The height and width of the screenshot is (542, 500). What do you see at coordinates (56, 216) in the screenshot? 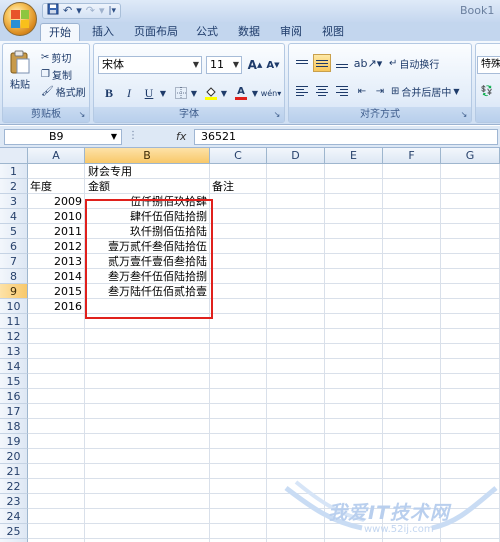
I see `cell-a4: 2010` at bounding box center [56, 216].